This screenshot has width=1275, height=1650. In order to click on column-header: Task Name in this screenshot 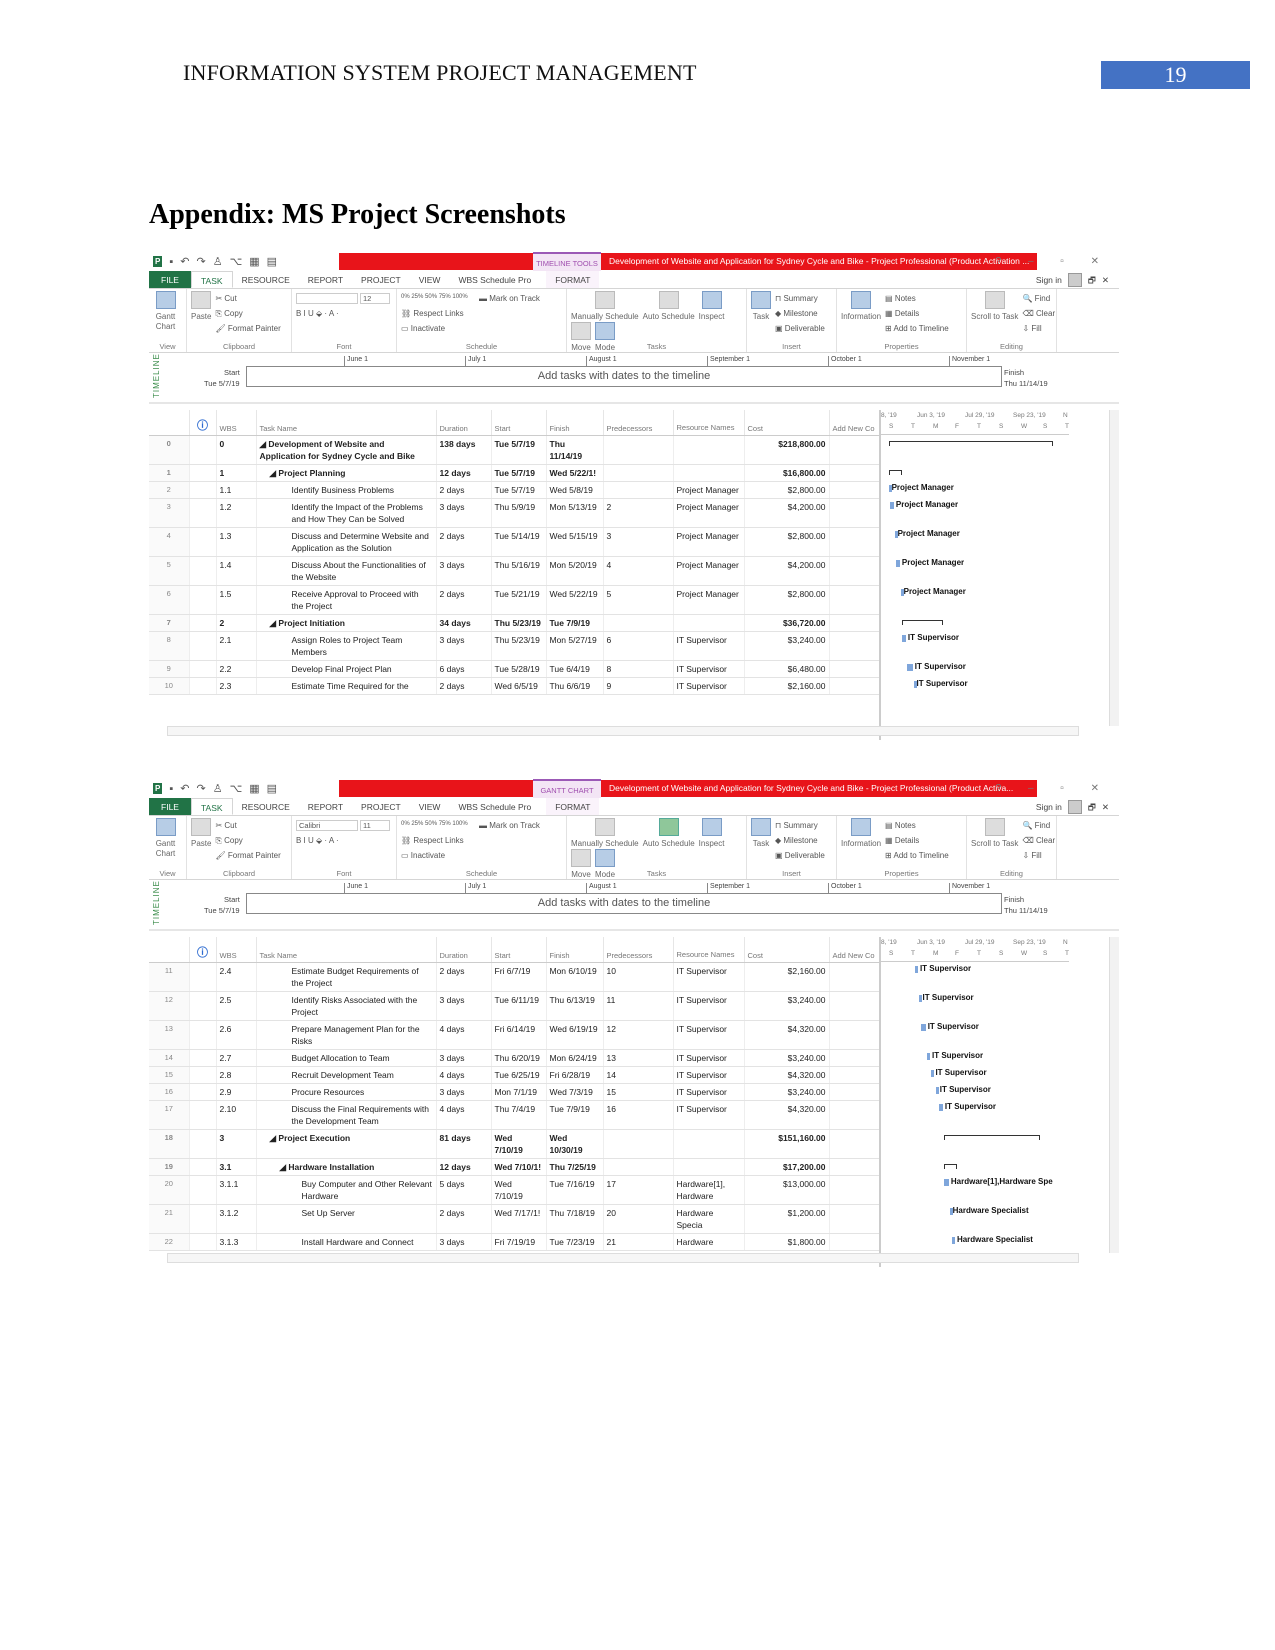, I will do `click(346, 950)`.